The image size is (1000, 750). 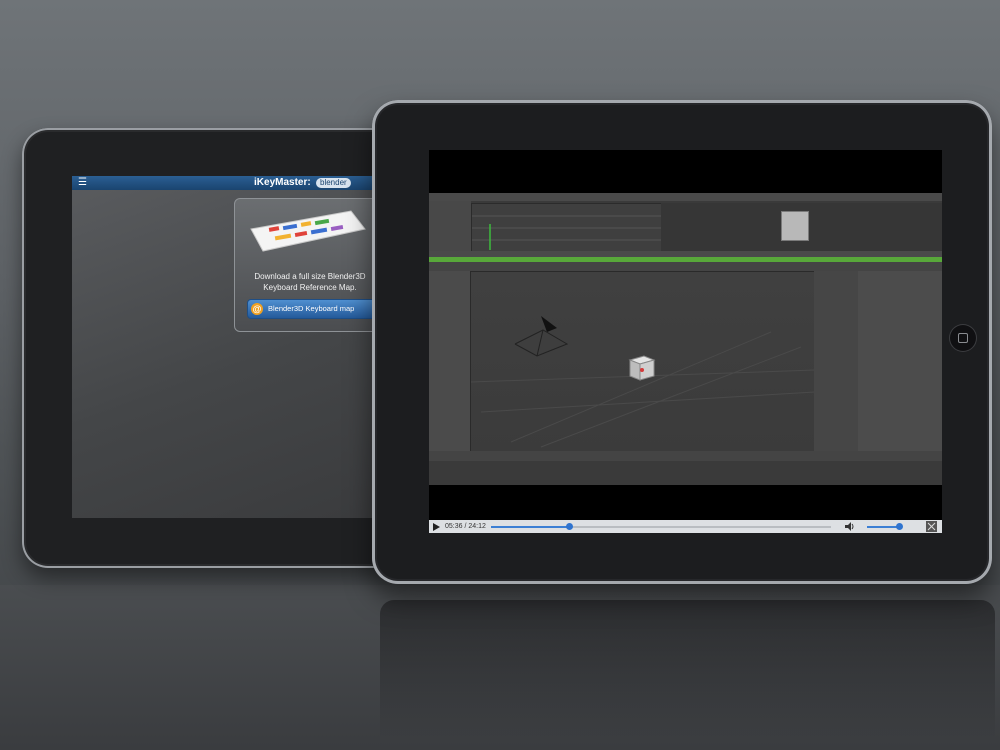 I want to click on keyboard-map-thumbnail, so click(x=308, y=231).